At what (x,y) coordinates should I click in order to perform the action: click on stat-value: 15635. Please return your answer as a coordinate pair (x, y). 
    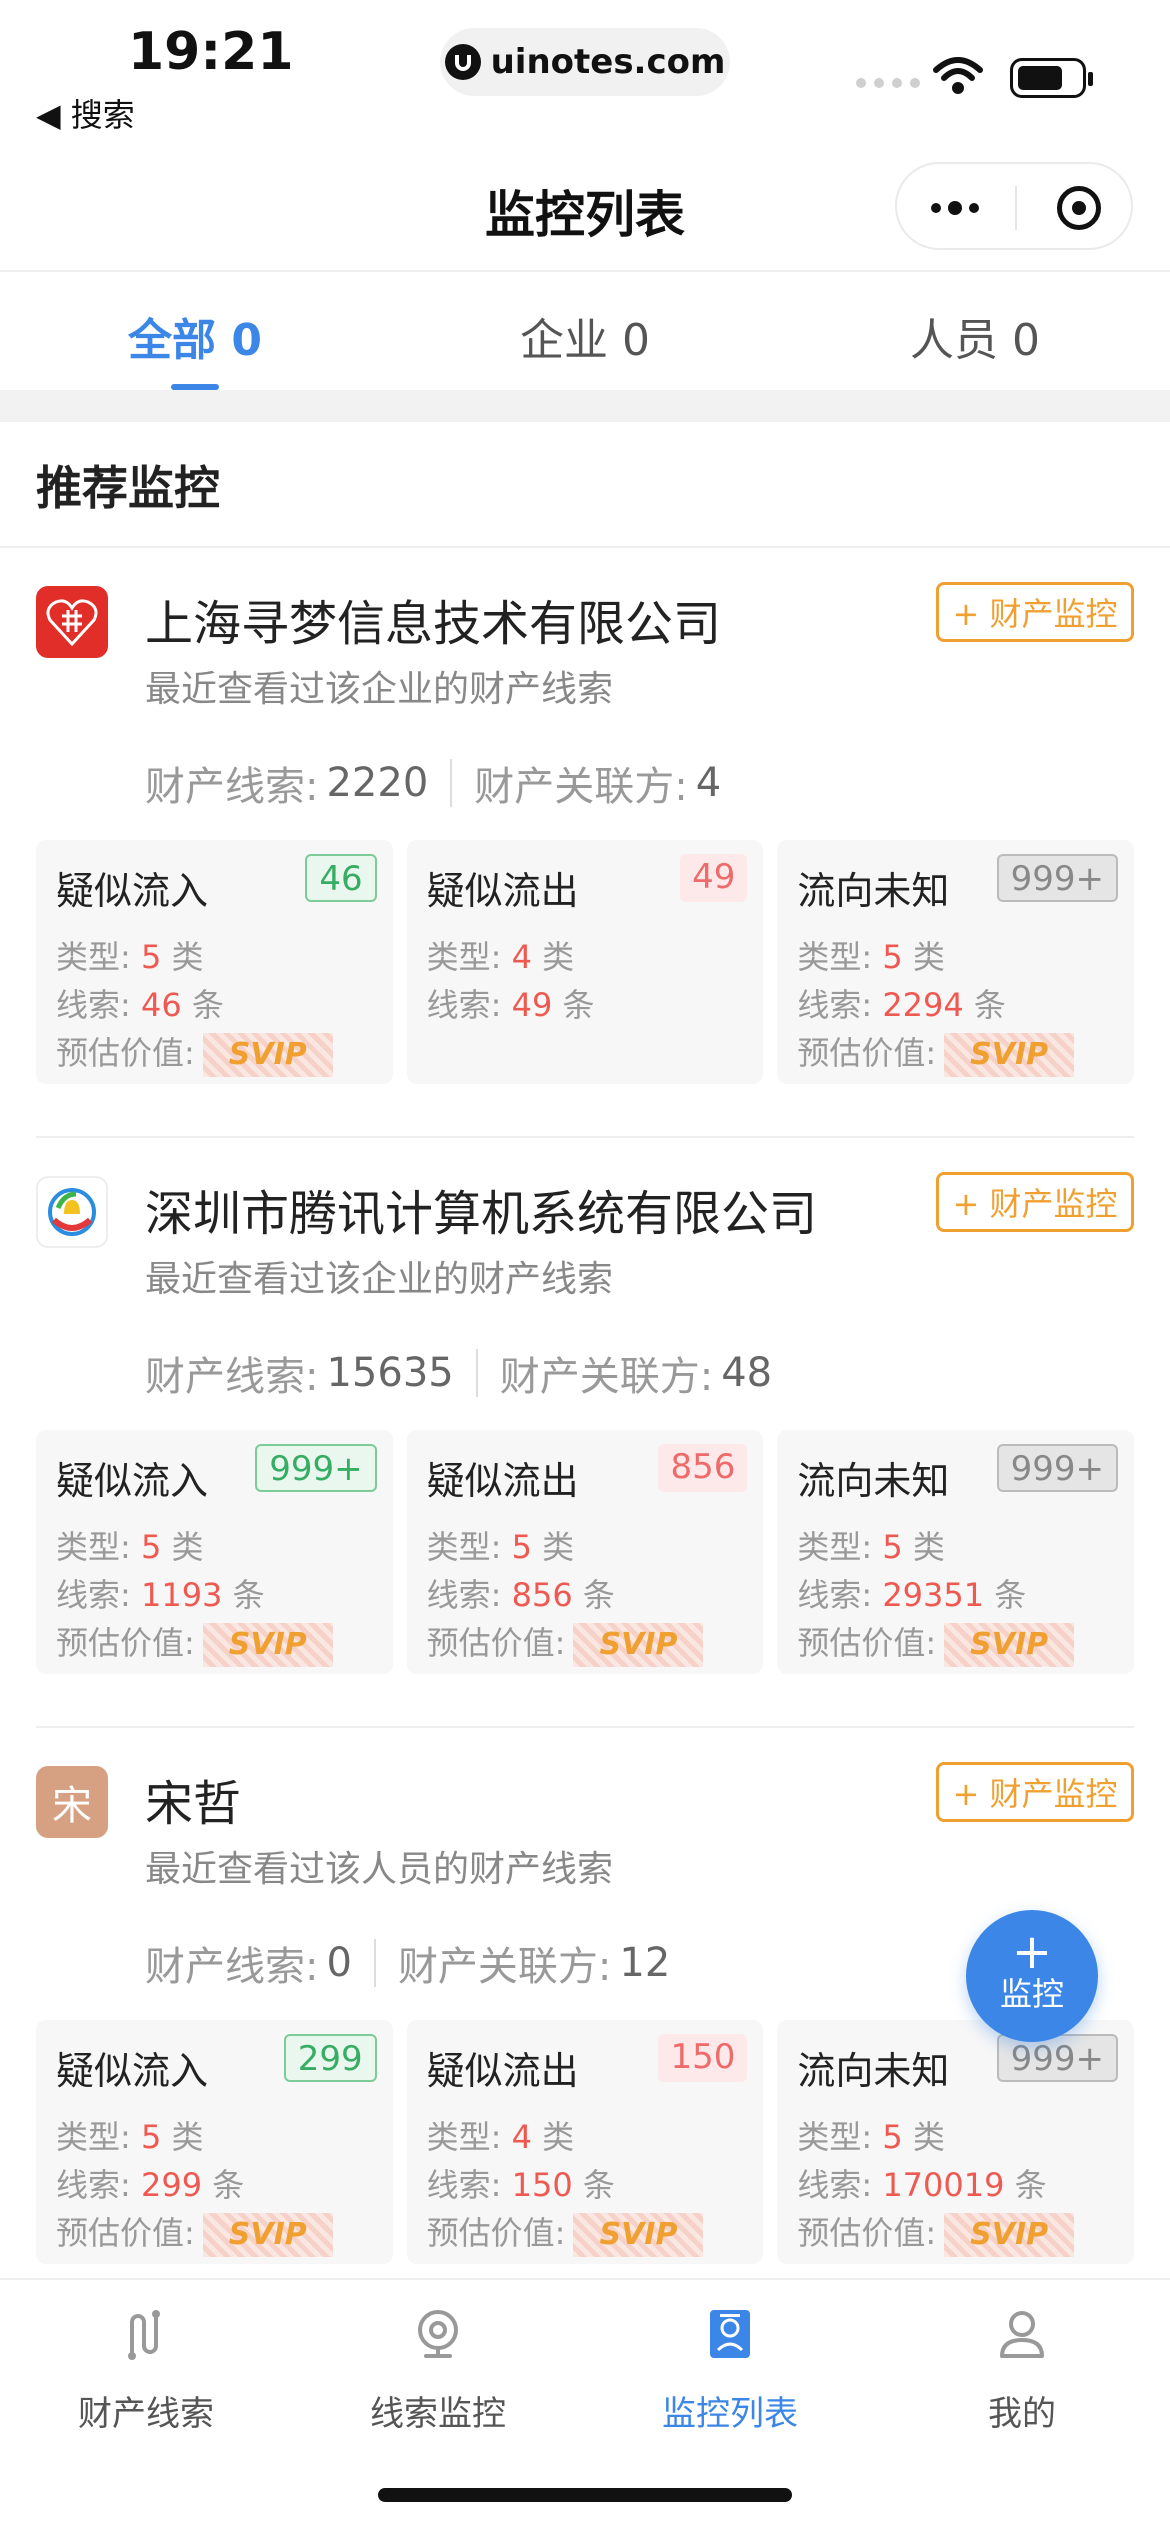
    Looking at the image, I should click on (390, 1373).